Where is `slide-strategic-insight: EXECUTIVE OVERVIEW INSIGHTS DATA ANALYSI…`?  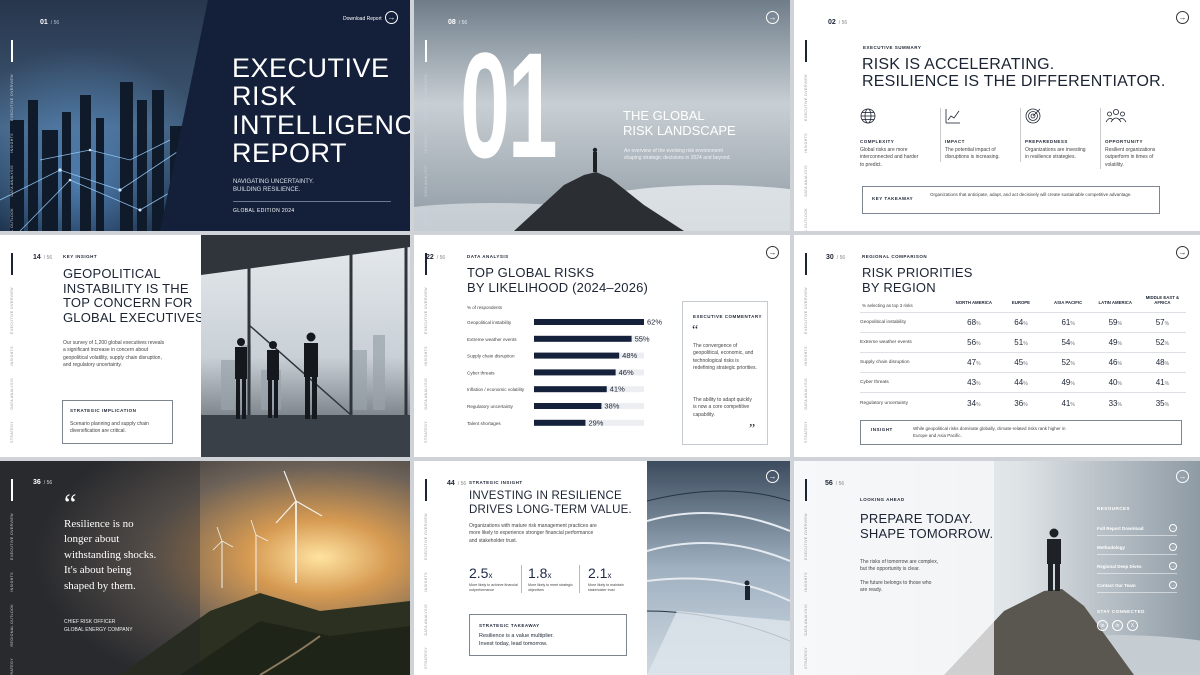
slide-strategic-insight: EXECUTIVE OVERVIEW INSIGHTS DATA ANALYSI… is located at coordinates (602, 568).